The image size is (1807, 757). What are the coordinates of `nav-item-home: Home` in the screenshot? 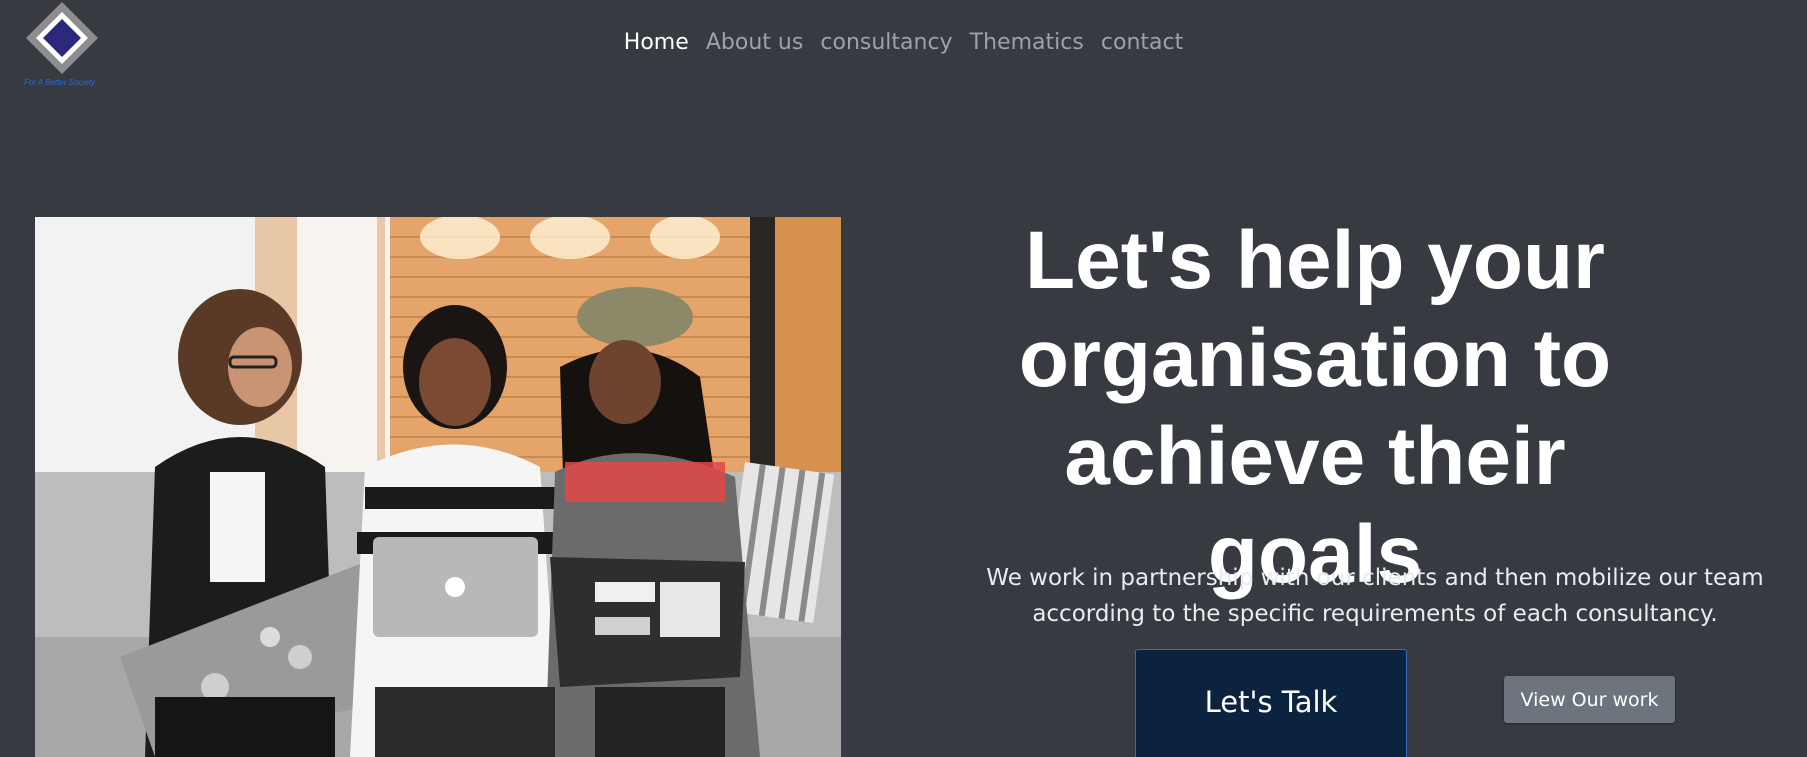 It's located at (656, 42).